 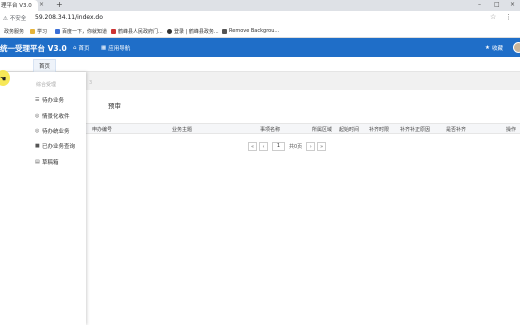 I want to click on page-total: 共0页, so click(x=296, y=147).